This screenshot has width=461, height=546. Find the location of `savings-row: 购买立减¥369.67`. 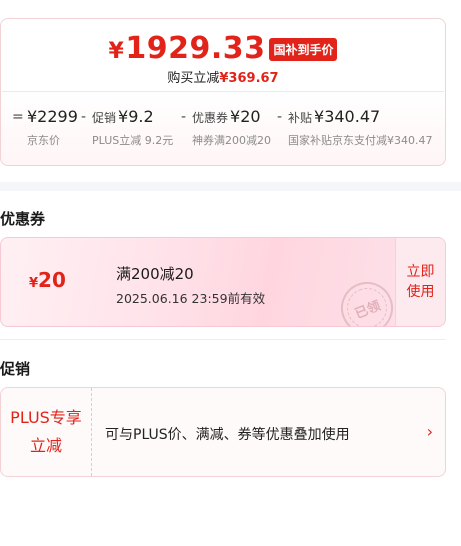

savings-row: 购买立减¥369.67 is located at coordinates (223, 76).